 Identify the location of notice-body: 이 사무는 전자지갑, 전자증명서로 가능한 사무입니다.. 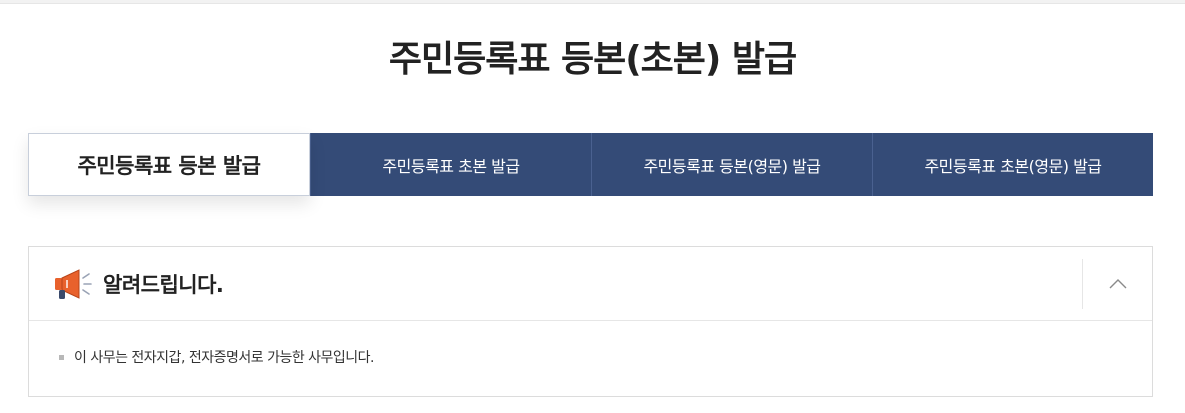
(590, 344).